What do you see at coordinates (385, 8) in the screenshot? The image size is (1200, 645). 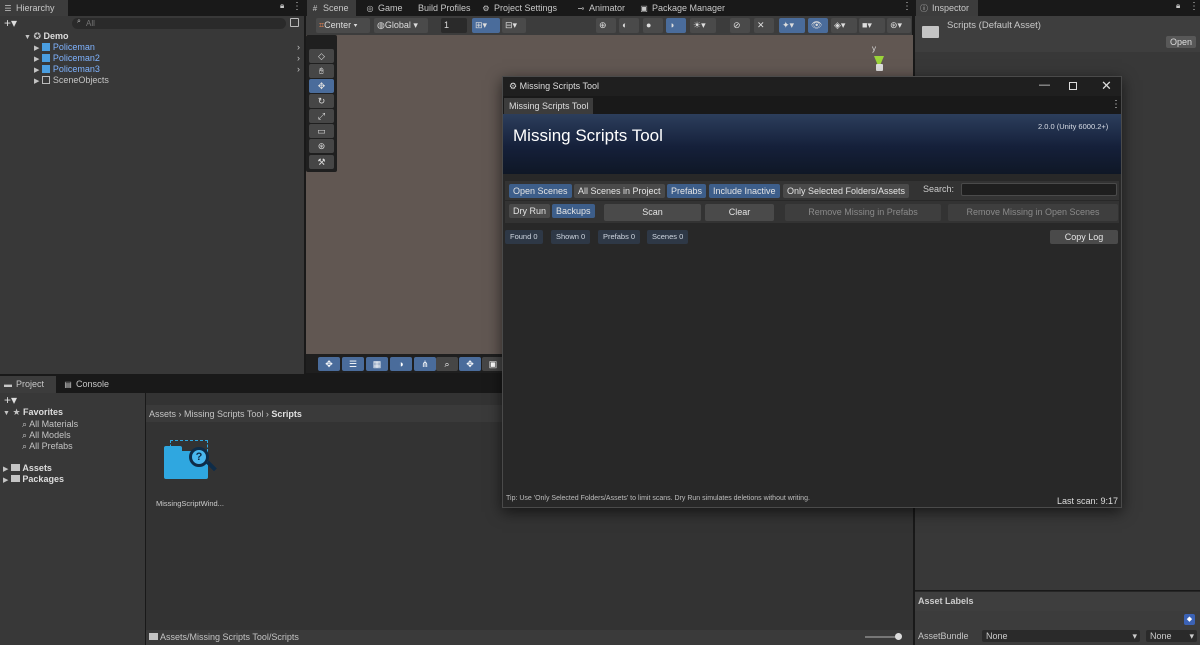 I see `tab-game: ◎ Game` at bounding box center [385, 8].